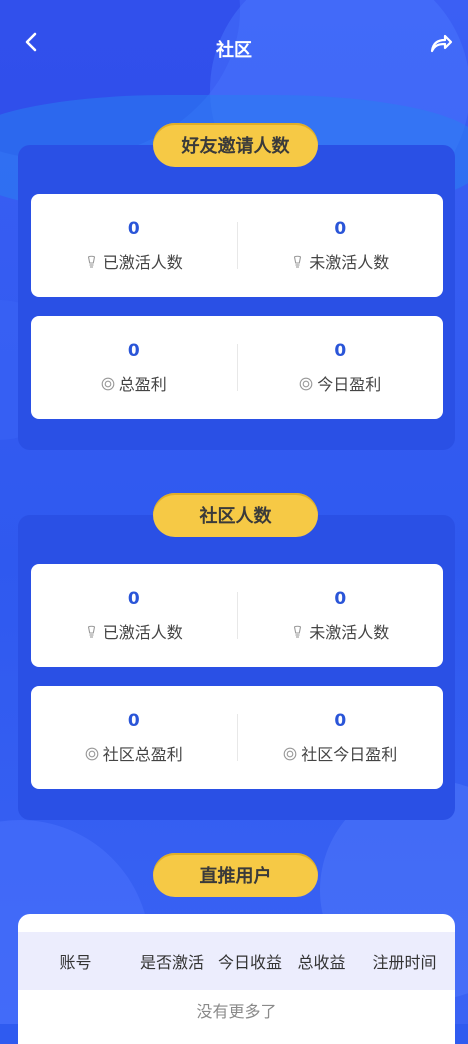 Image resolution: width=468 pixels, height=1044 pixels. I want to click on community-activation-card: 0 已激活人数 0 未激活人数, so click(237, 615).